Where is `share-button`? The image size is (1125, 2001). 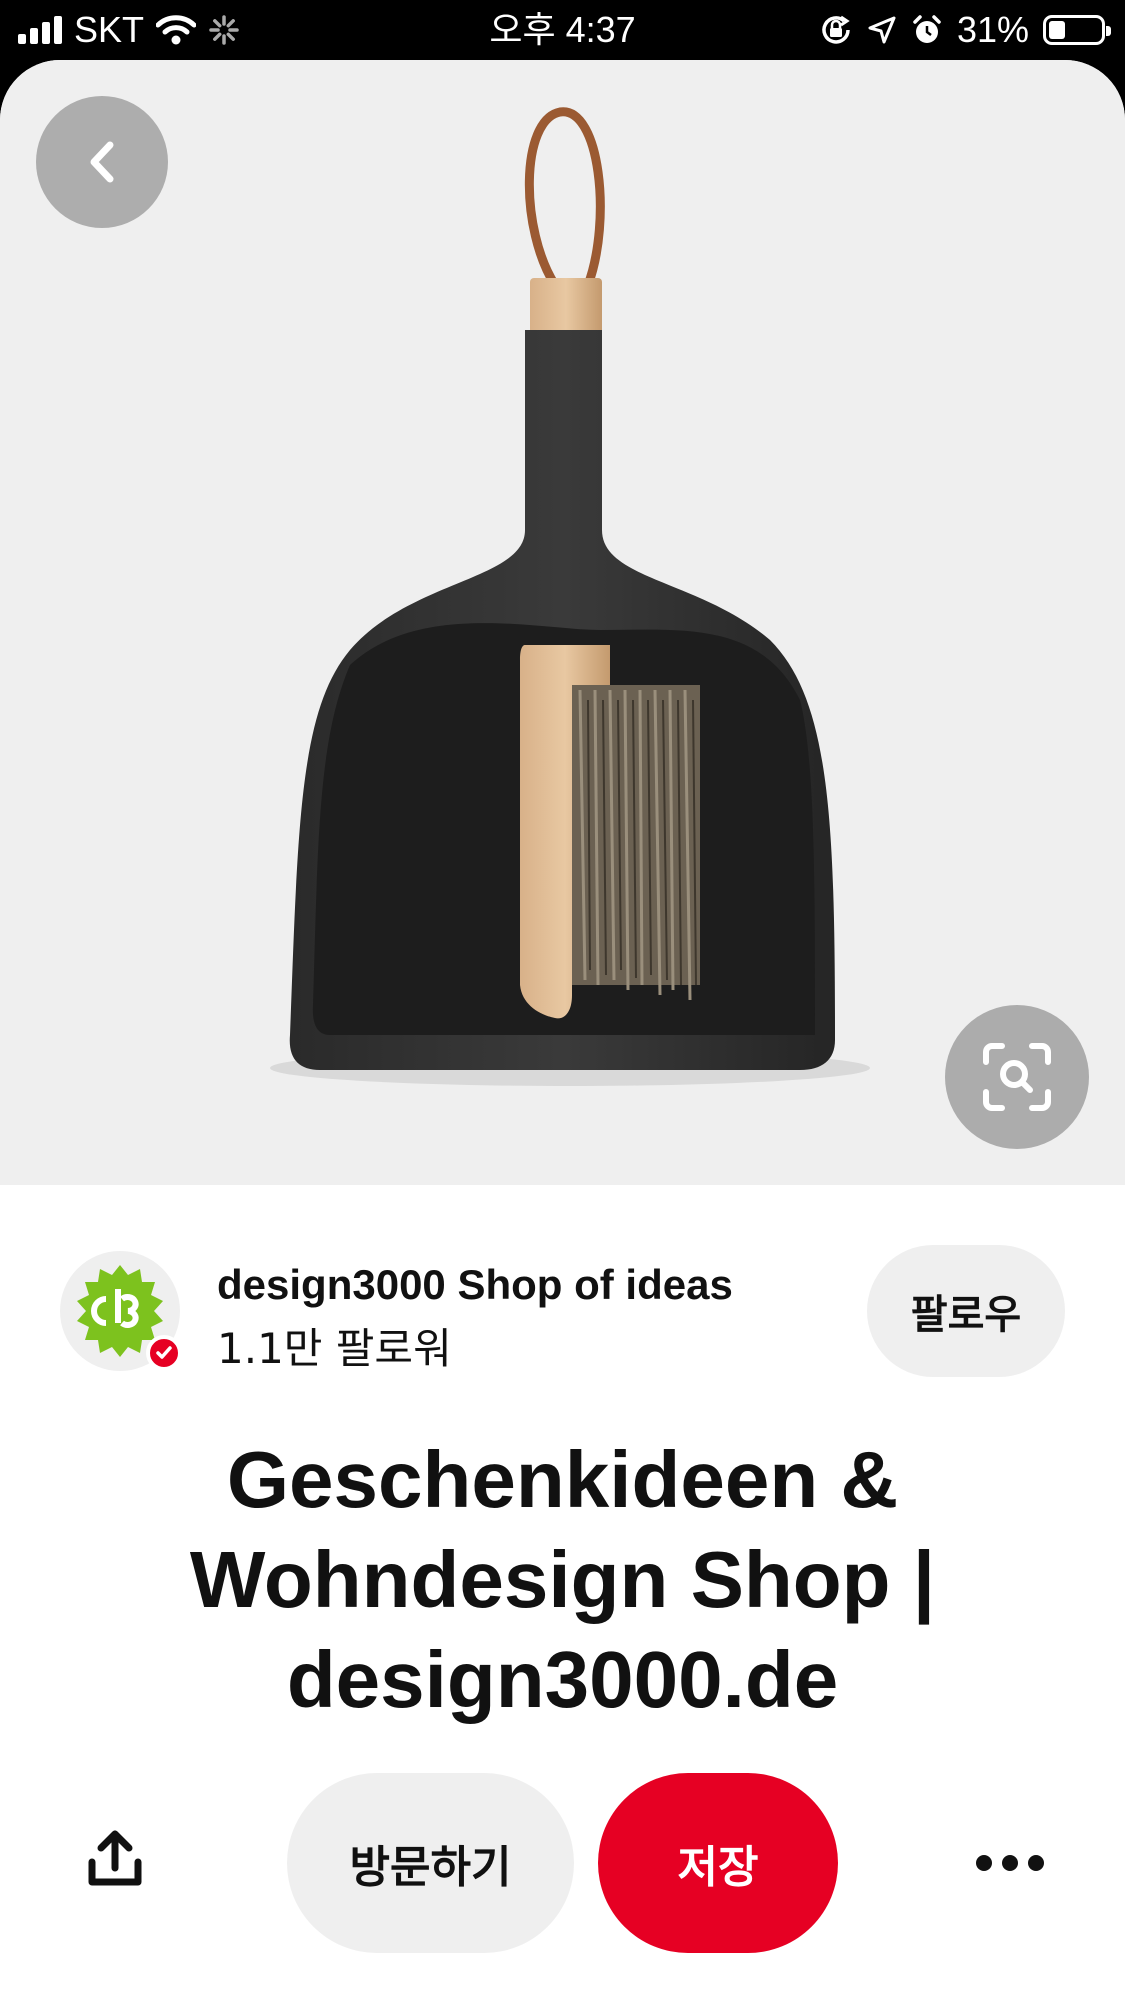 share-button is located at coordinates (115, 1858).